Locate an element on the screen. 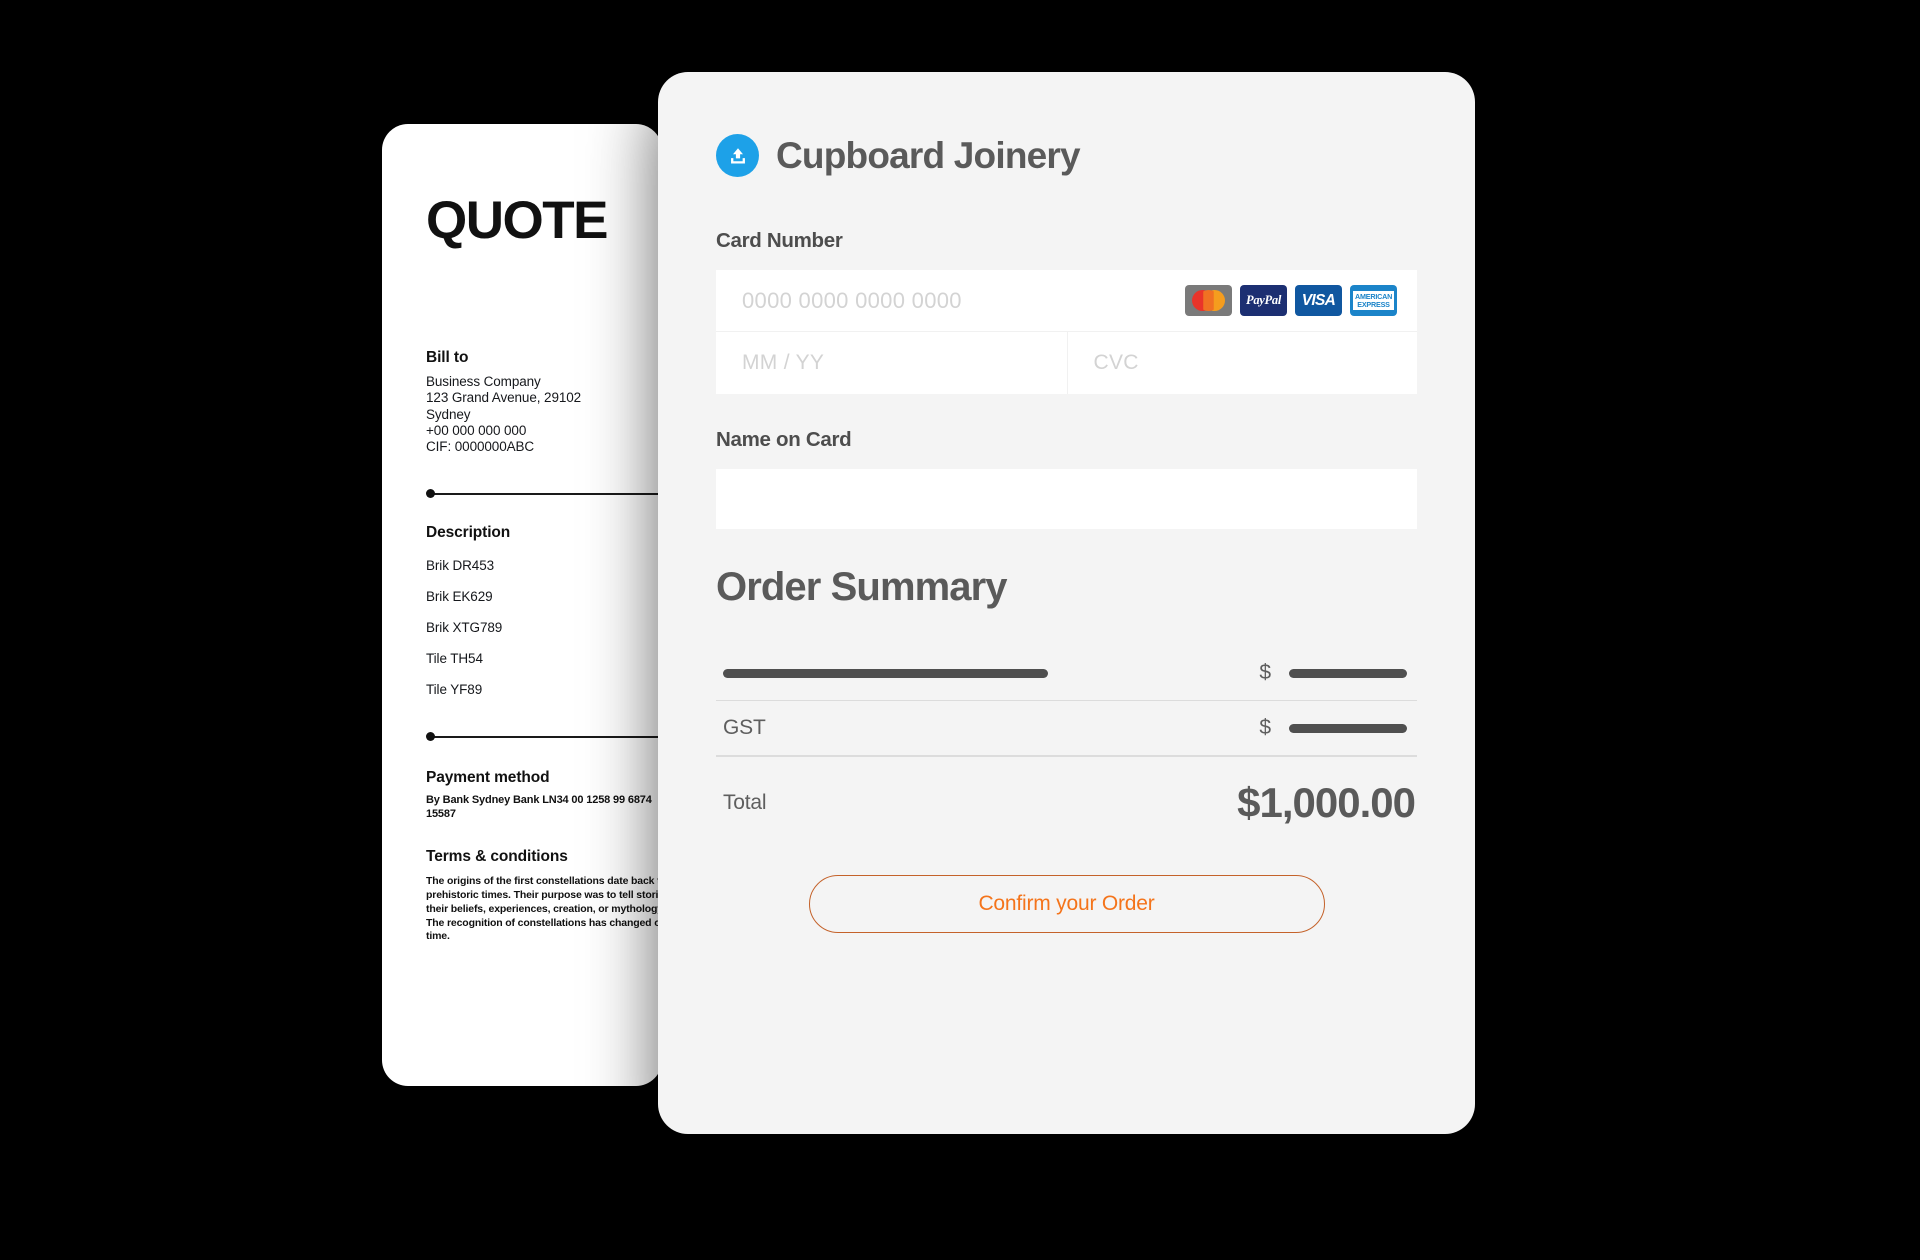  card-fields-group: PayPal VISA AMERICAN EXPRESS is located at coordinates (1066, 332).